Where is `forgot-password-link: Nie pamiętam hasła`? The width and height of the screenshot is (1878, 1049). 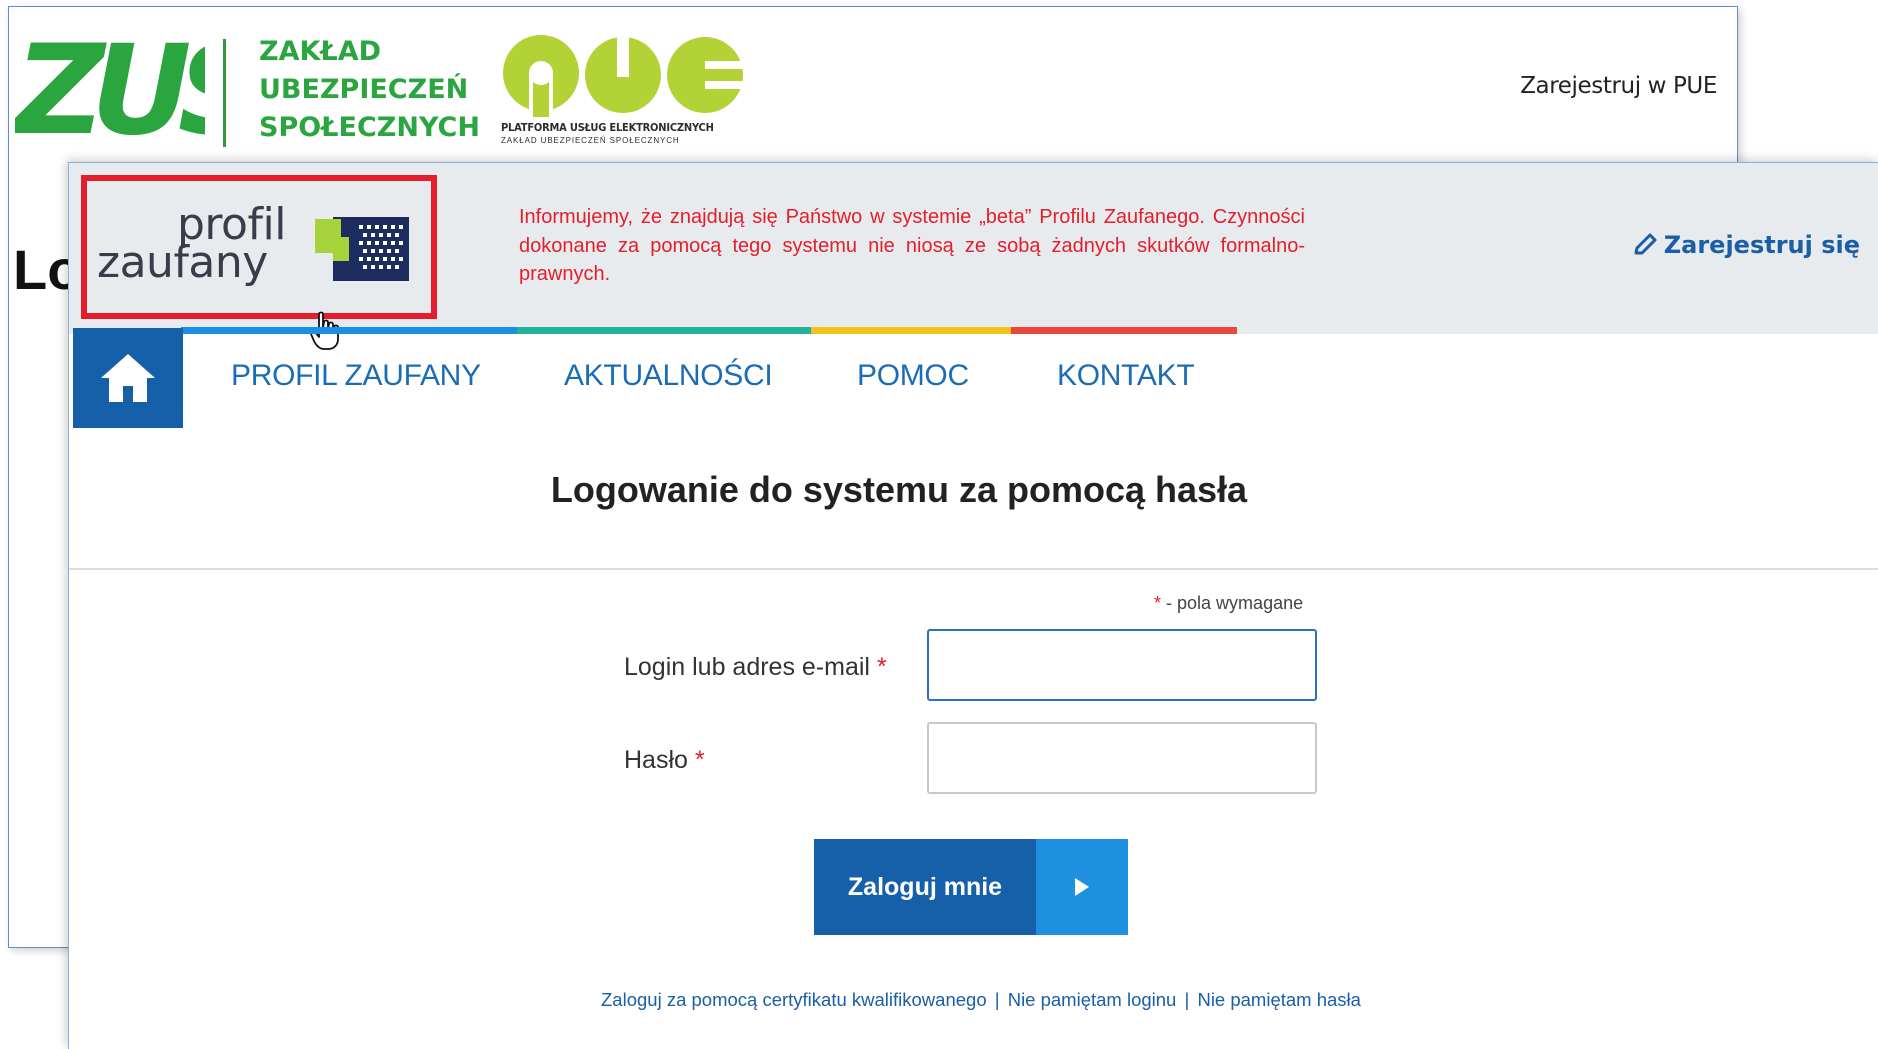
forgot-password-link: Nie pamiętam hasła is located at coordinates (1279, 999).